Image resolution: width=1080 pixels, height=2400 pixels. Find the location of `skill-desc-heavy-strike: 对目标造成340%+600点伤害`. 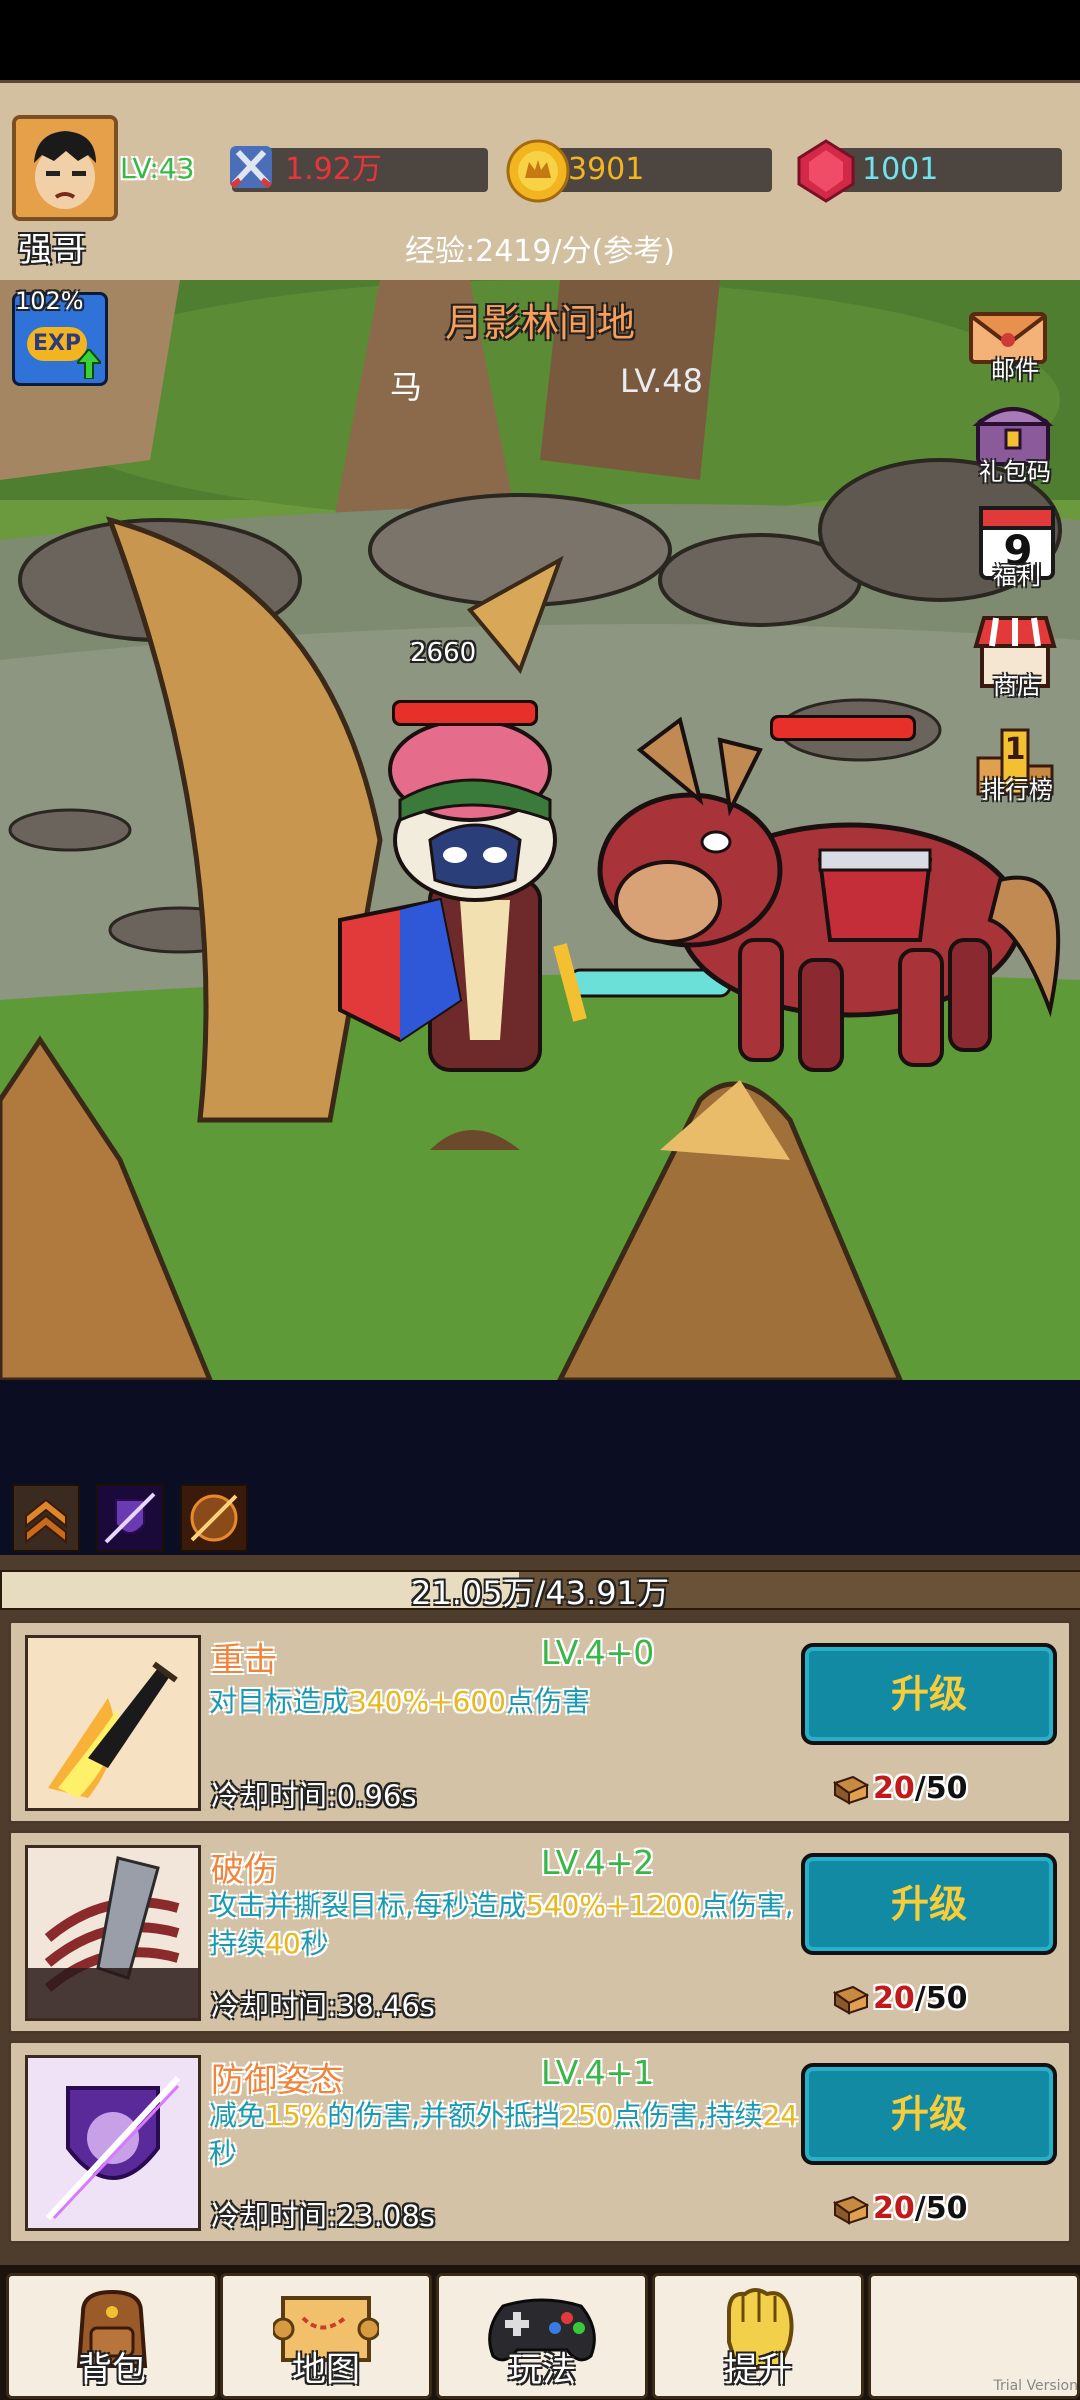

skill-desc-heavy-strike: 对目标造成340%+600点伤害 is located at coordinates (509, 1702).